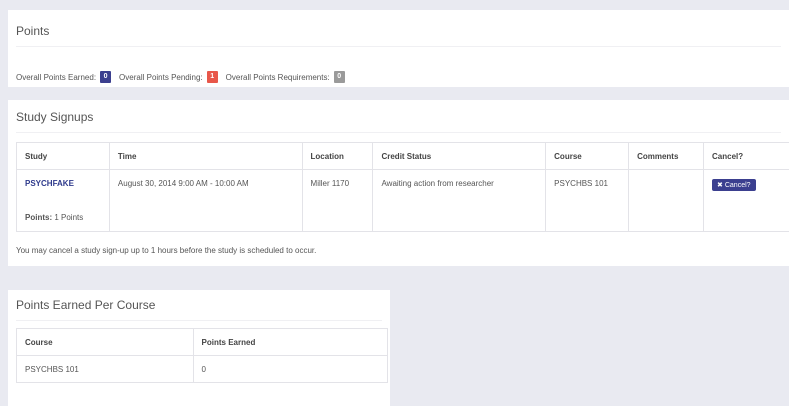 The width and height of the screenshot is (789, 406). Describe the element at coordinates (666, 156) in the screenshot. I see `column-header-comments: Comments` at that location.